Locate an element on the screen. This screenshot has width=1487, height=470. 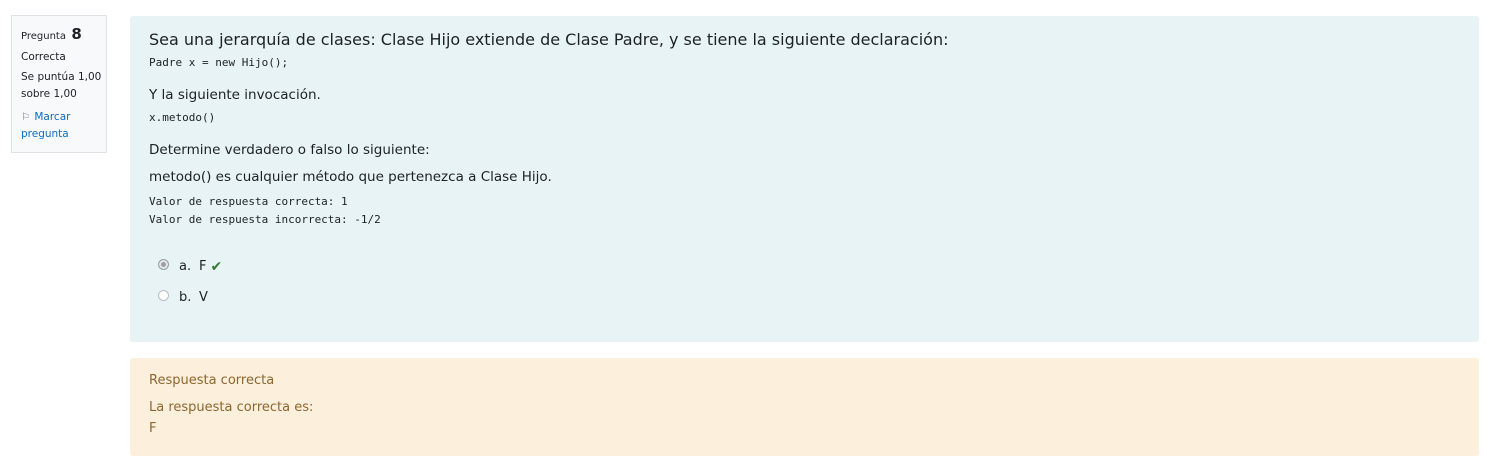
option-letter: b. is located at coordinates (185, 297).